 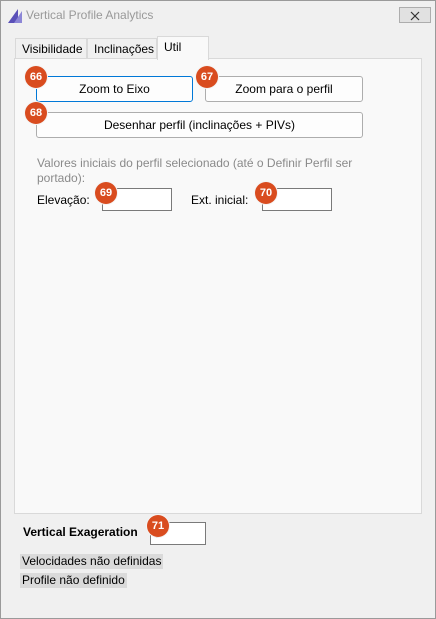 I want to click on triangle-logo-icon, so click(x=15, y=16).